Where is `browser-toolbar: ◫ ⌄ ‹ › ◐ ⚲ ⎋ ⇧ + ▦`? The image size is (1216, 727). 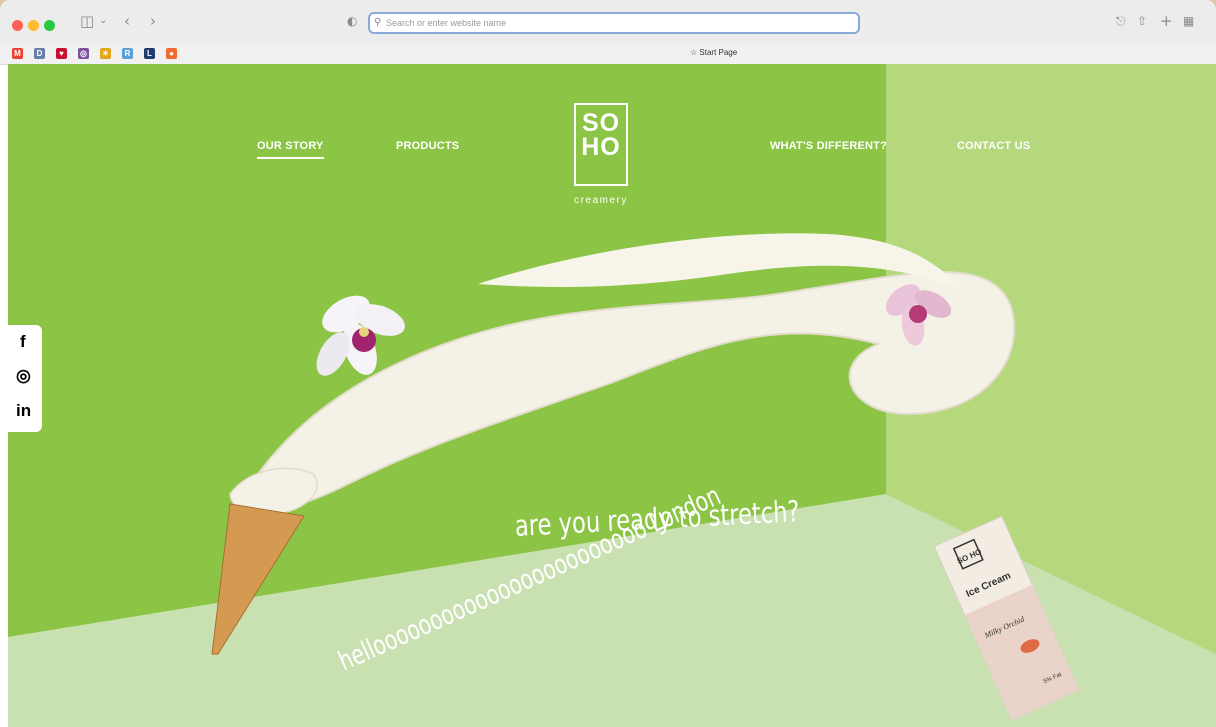 browser-toolbar: ◫ ⌄ ‹ › ◐ ⚲ ⎋ ⇧ + ▦ is located at coordinates (608, 22).